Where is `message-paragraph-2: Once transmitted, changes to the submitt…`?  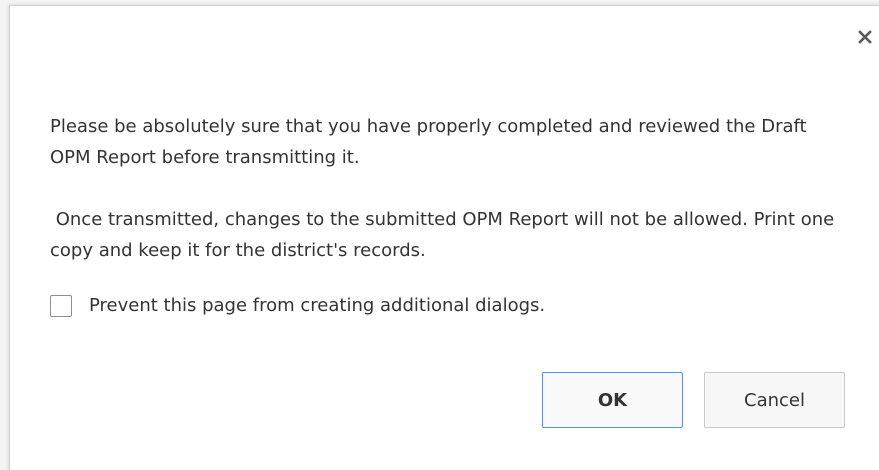
message-paragraph-2: Once transmitted, changes to the submitt… is located at coordinates (445, 235).